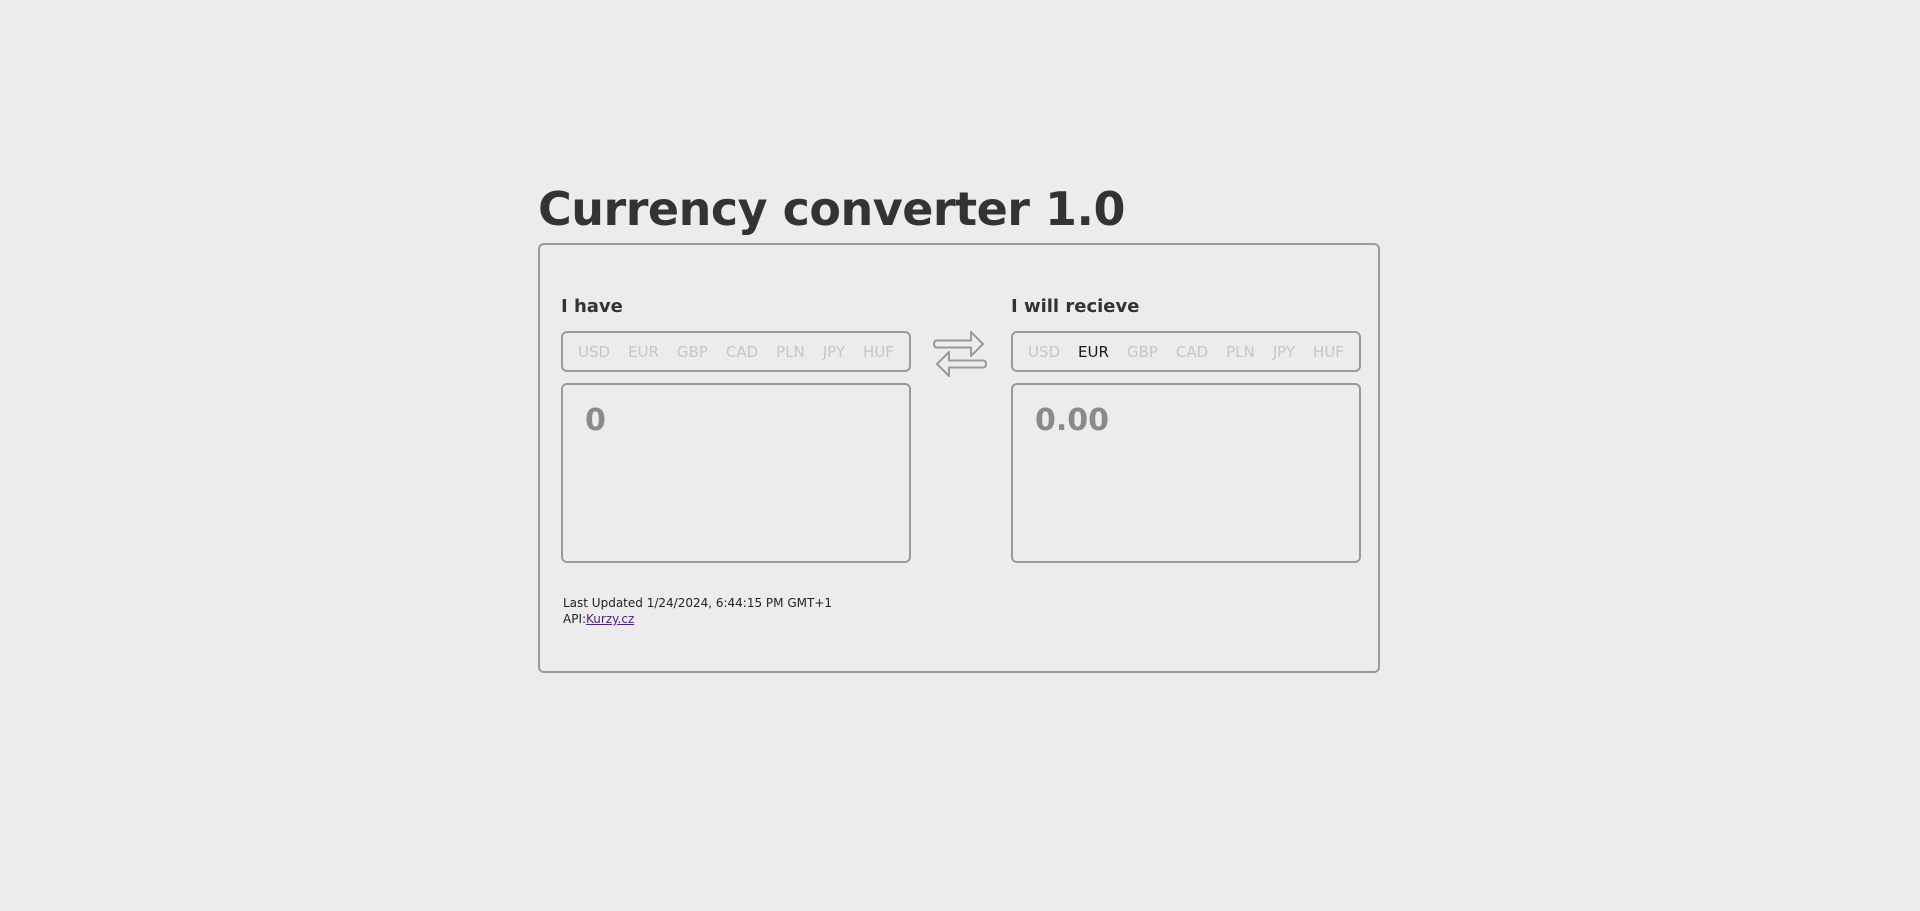 This screenshot has height=911, width=1920. What do you see at coordinates (1328, 352) in the screenshot?
I see `to-currency-huf: HUF` at bounding box center [1328, 352].